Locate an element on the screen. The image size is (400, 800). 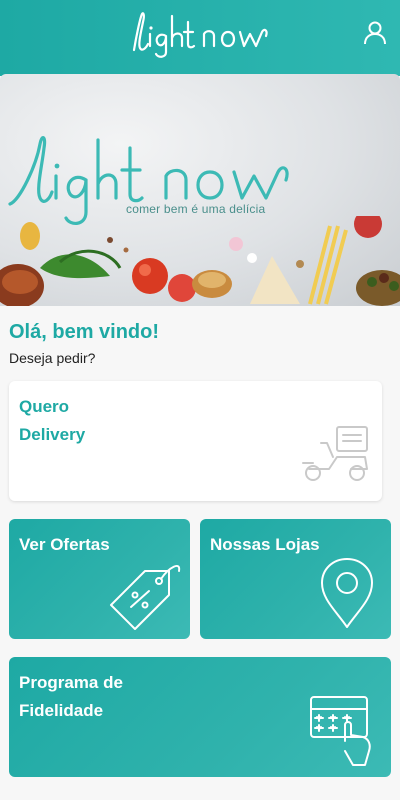
brand-logo is located at coordinates (200, 35).